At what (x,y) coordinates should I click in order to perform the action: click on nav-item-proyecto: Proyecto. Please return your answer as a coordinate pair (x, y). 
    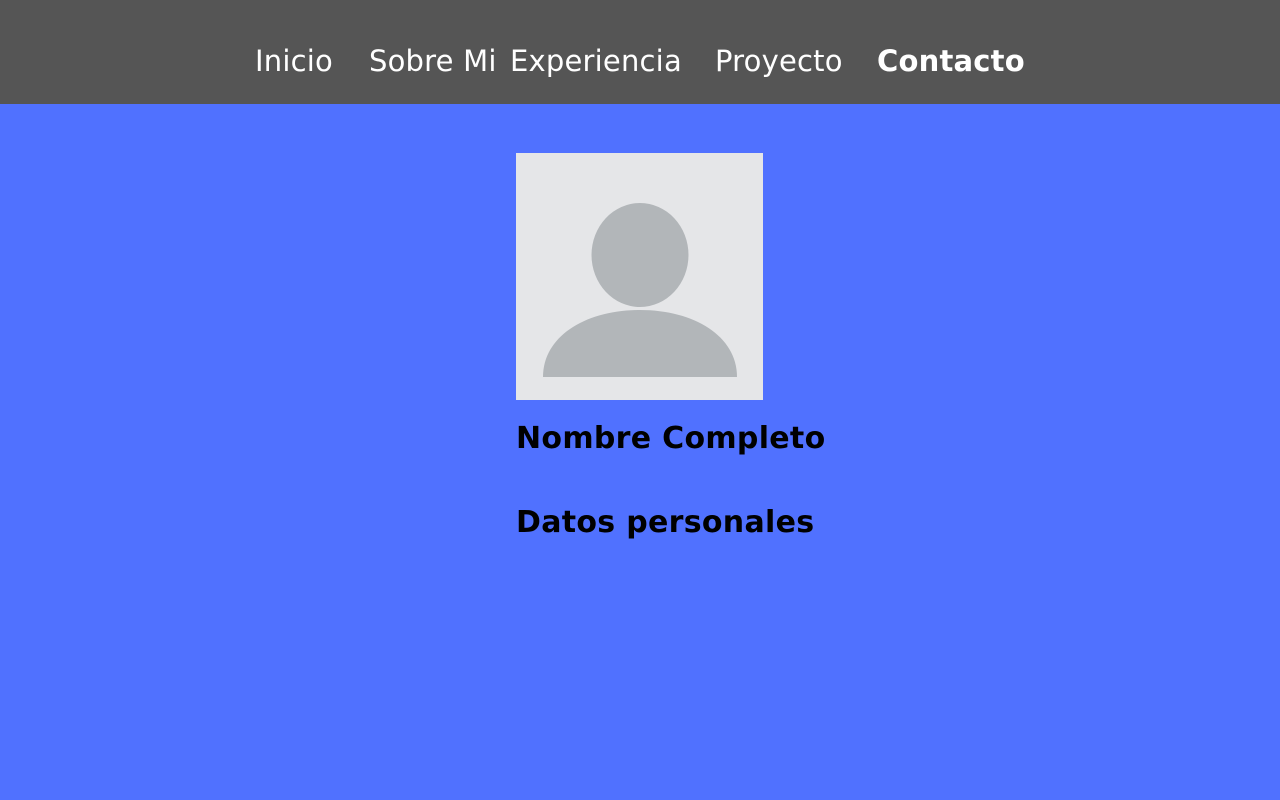
    Looking at the image, I should click on (779, 61).